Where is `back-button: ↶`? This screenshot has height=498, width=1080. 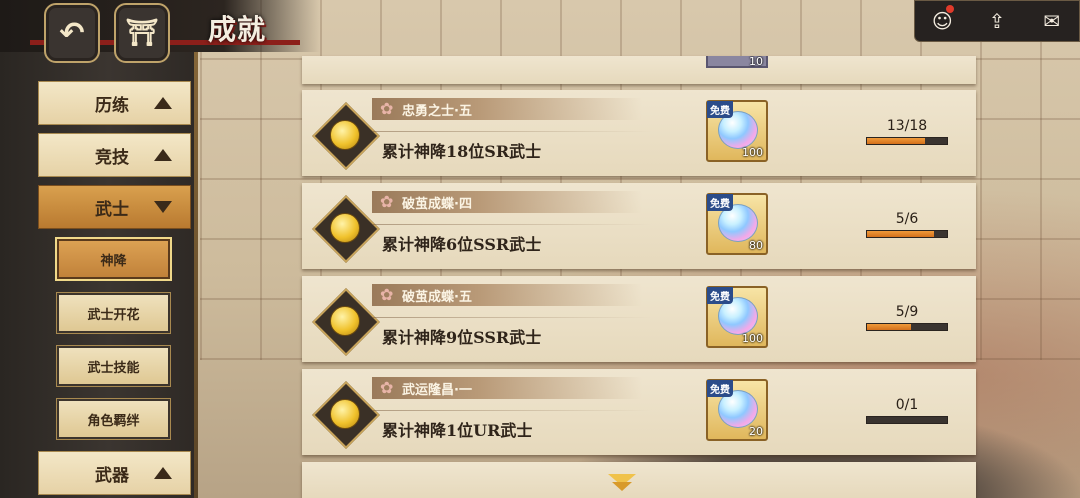
back-button: ↶ is located at coordinates (72, 33).